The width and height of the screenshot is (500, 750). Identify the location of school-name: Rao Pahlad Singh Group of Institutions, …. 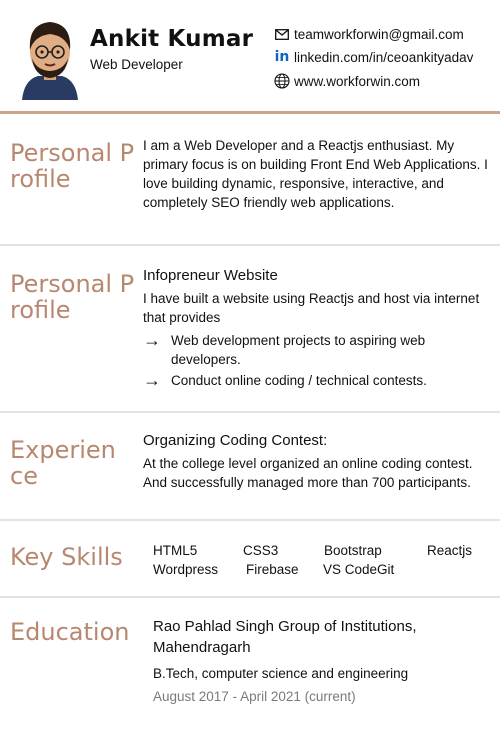
(285, 637).